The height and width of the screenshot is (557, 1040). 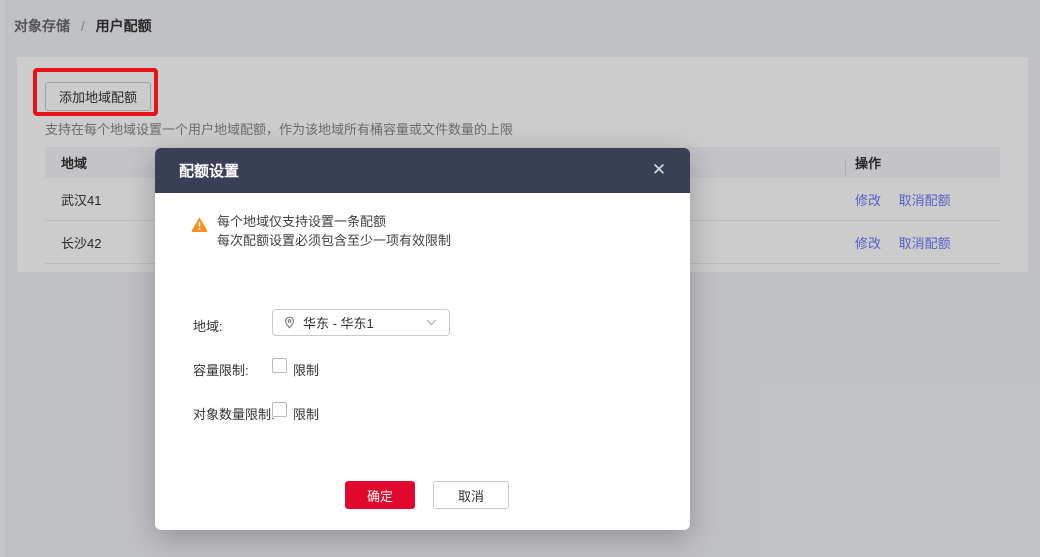 I want to click on dialog-title: 配额设置, so click(x=209, y=171).